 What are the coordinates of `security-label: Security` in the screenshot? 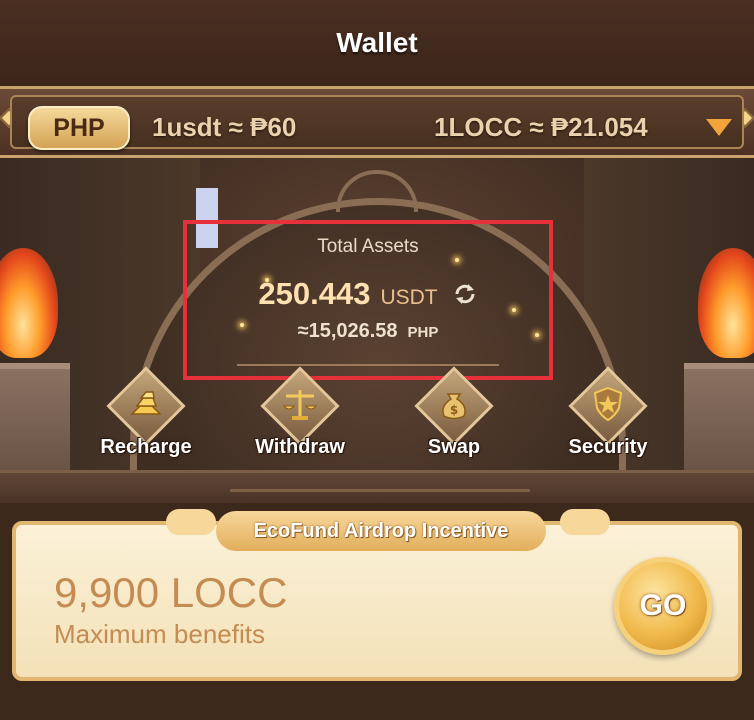 It's located at (608, 447).